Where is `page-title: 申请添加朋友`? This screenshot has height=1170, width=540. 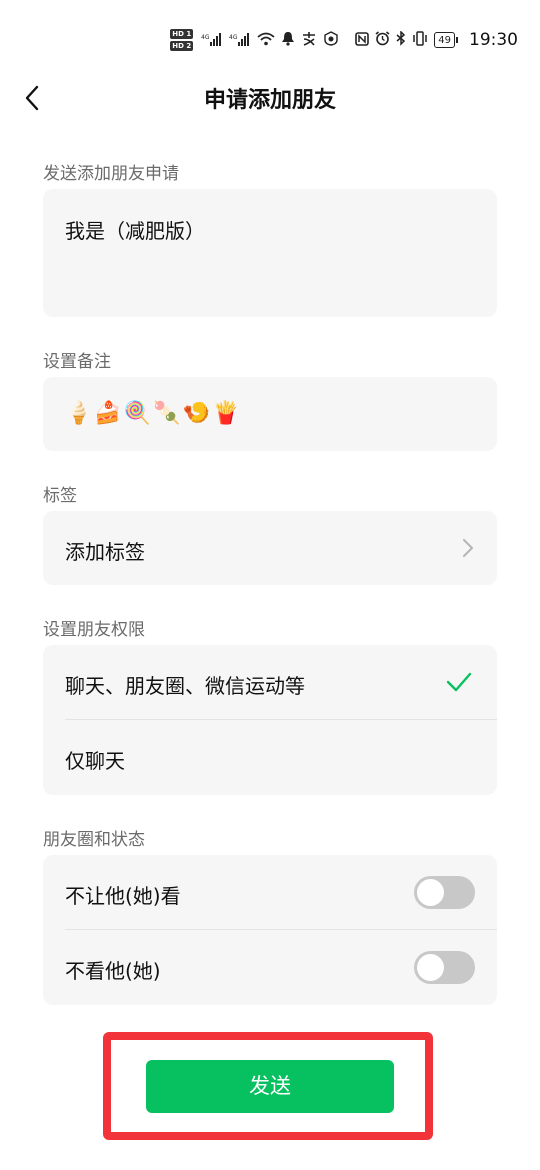 page-title: 申请添加朋友 is located at coordinates (269, 100).